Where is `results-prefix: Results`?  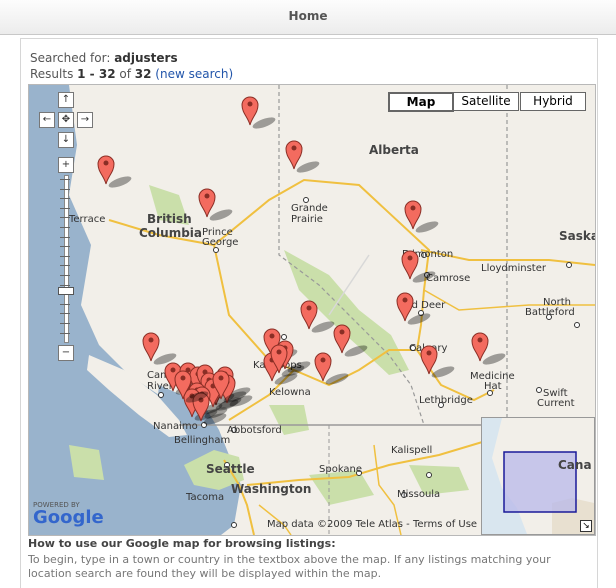
results-prefix: Results is located at coordinates (54, 74).